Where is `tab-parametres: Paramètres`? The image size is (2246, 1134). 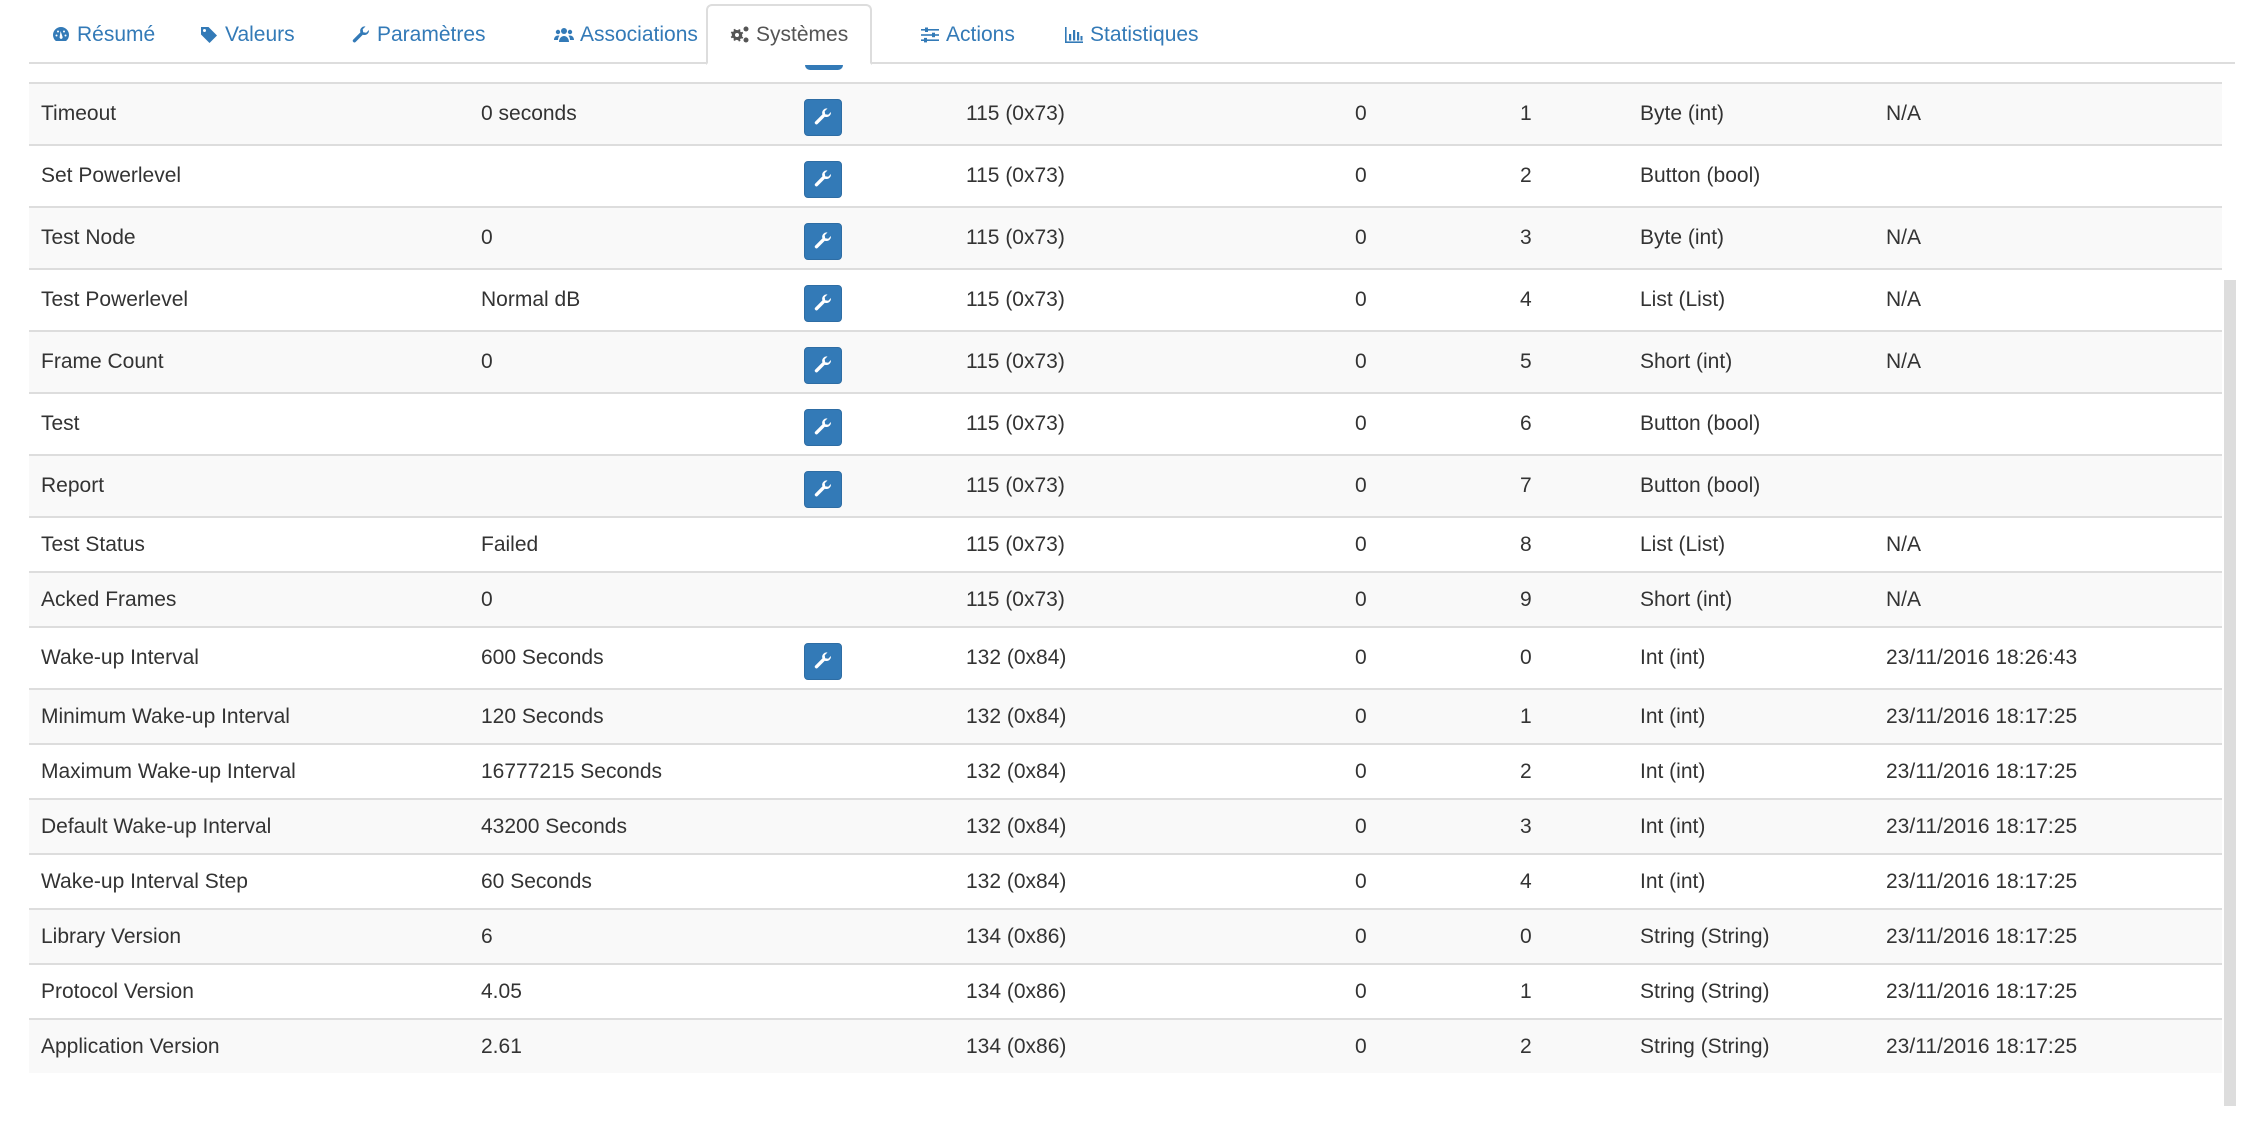 tab-parametres: Paramètres is located at coordinates (418, 34).